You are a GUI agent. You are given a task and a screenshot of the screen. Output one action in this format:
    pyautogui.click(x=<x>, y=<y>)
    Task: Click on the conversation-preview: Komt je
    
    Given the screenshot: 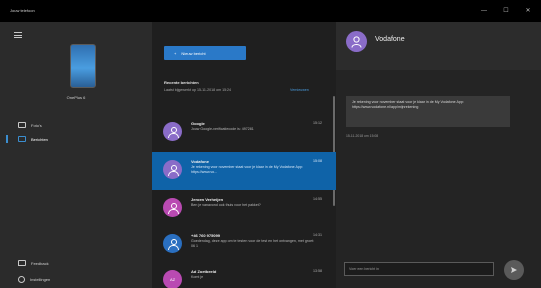 What is the action you would take?
    pyautogui.click(x=197, y=277)
    